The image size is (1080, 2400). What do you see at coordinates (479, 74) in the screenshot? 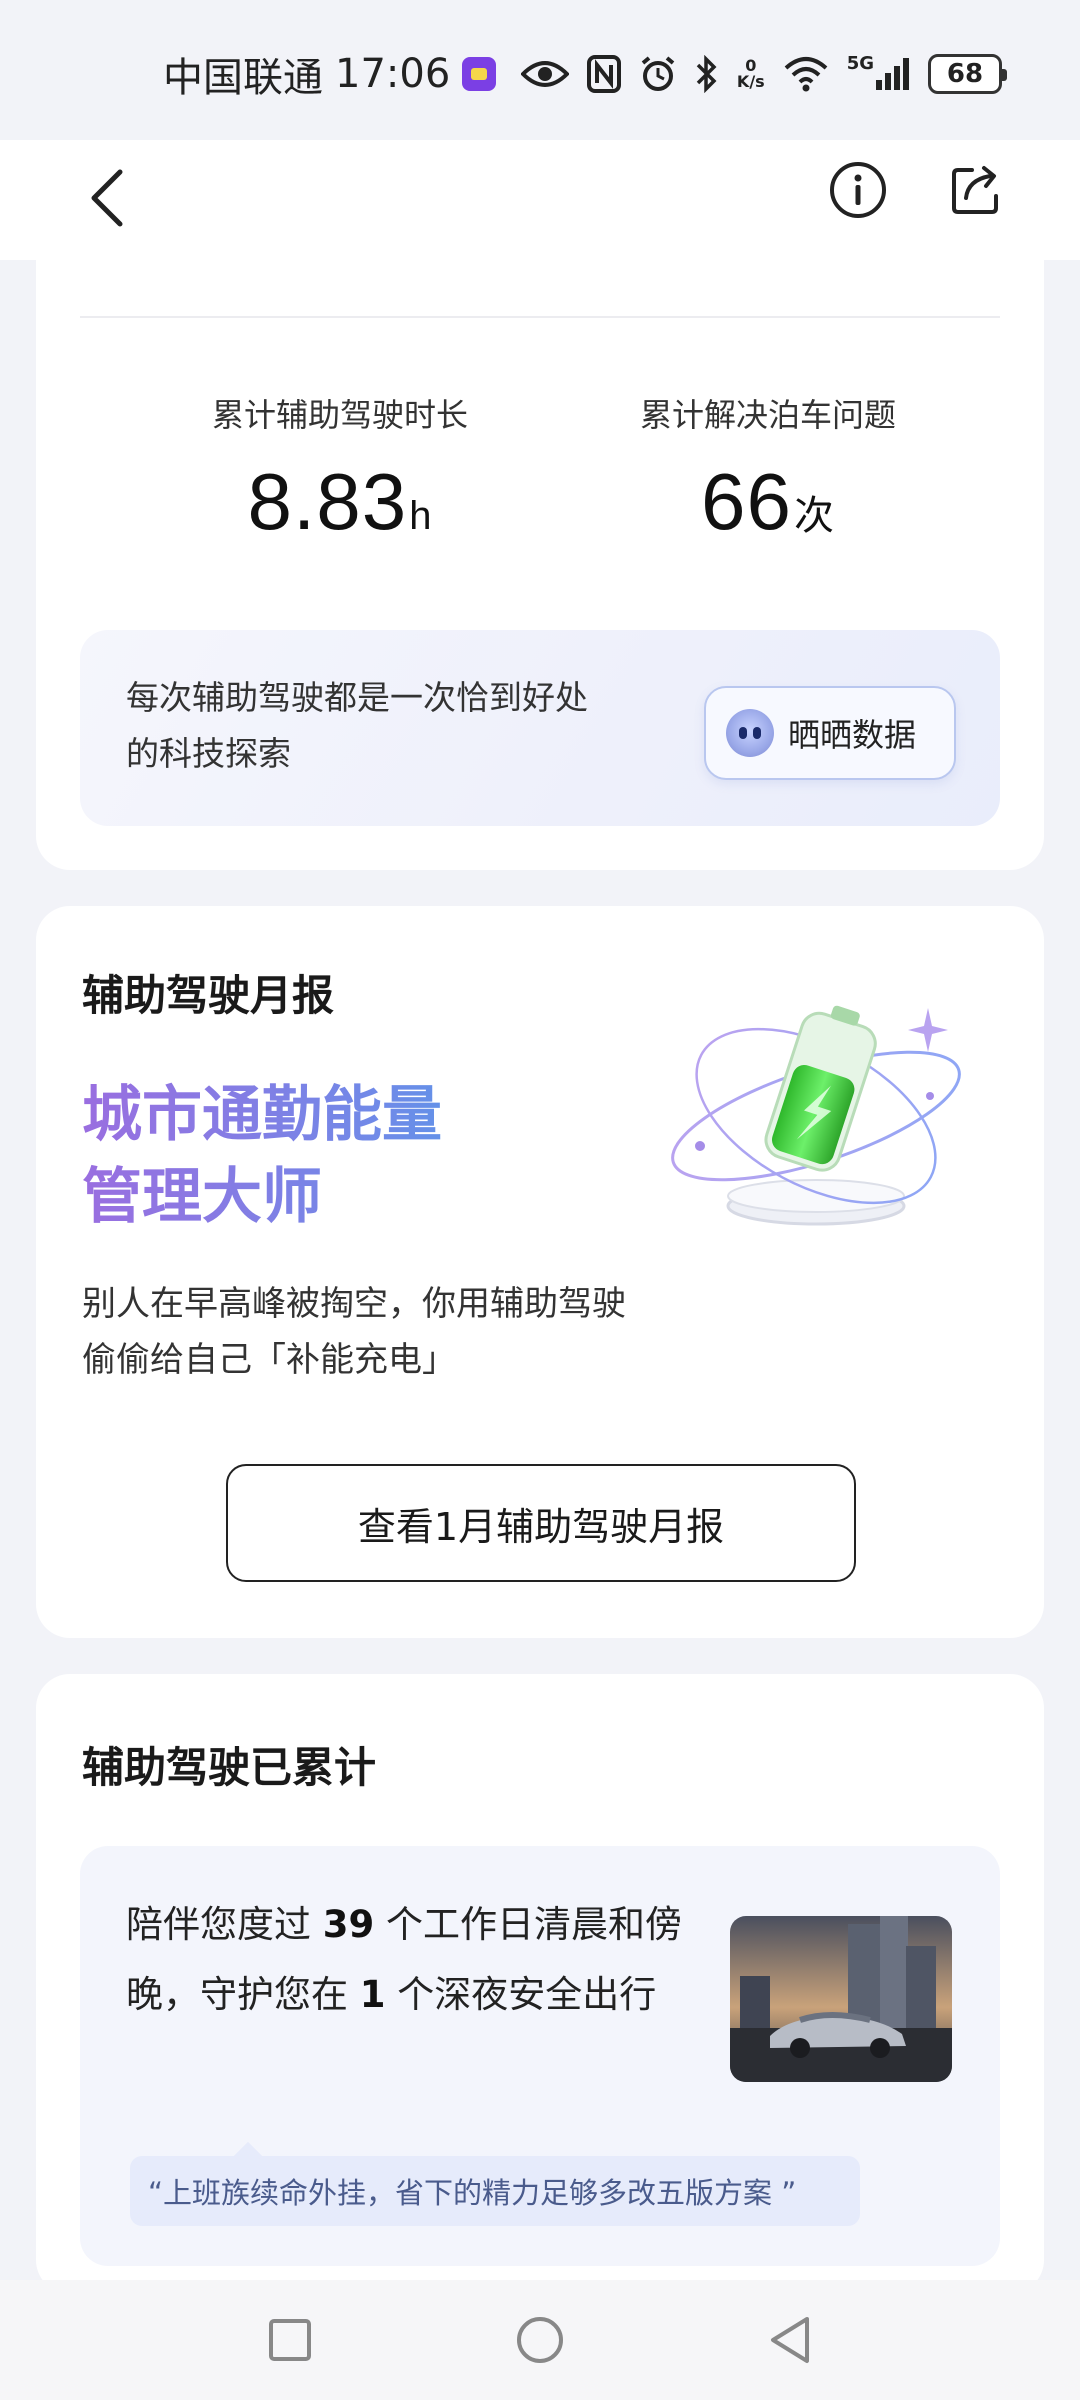
I see `app-notification-icon` at bounding box center [479, 74].